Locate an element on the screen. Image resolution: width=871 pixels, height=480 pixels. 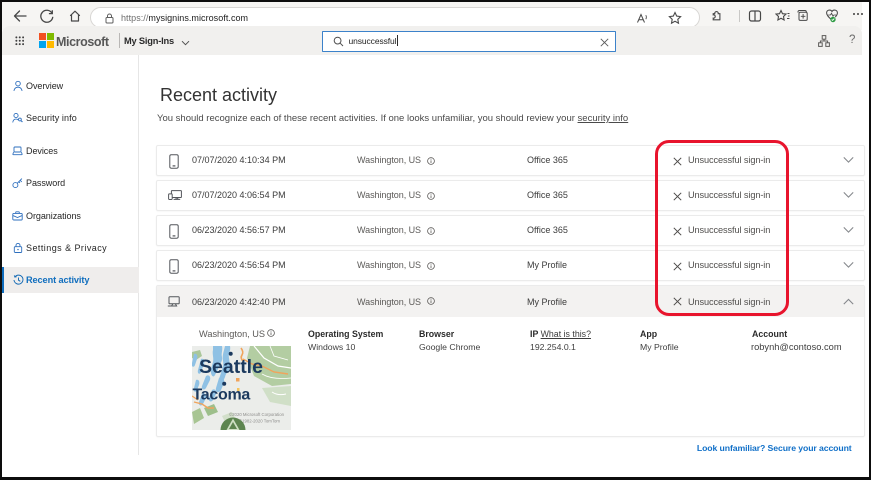
svg-text: ©1982-2020 TomTom is located at coordinates (259, 420).